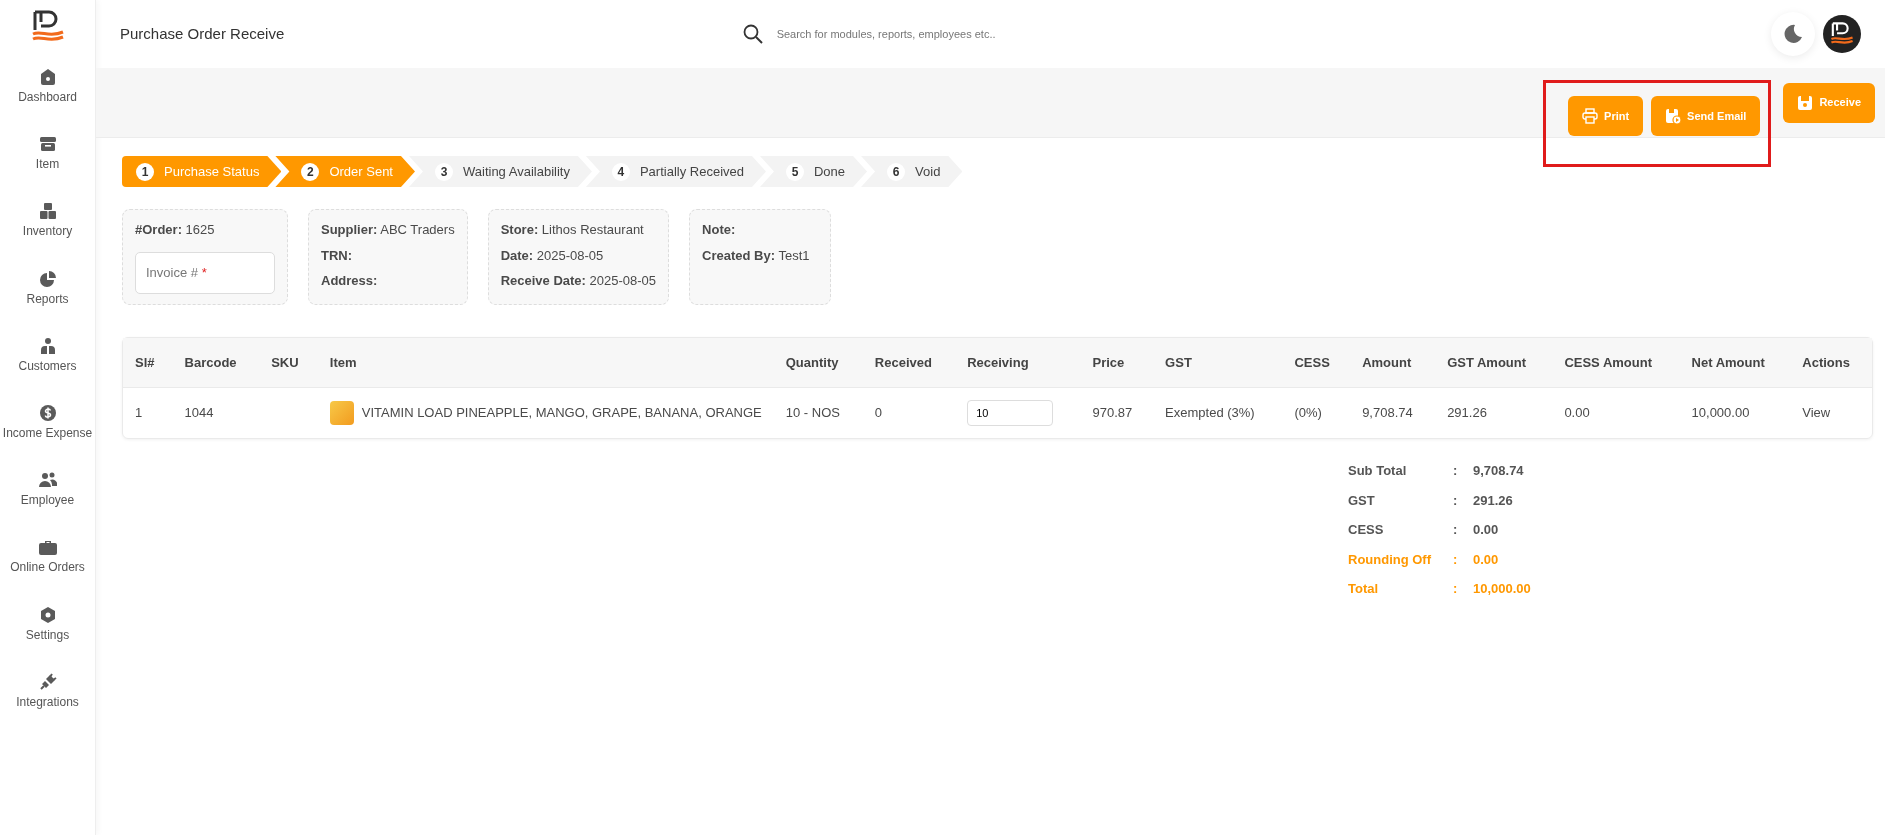 The image size is (1885, 835). I want to click on table-cell: 1044, so click(199, 413).